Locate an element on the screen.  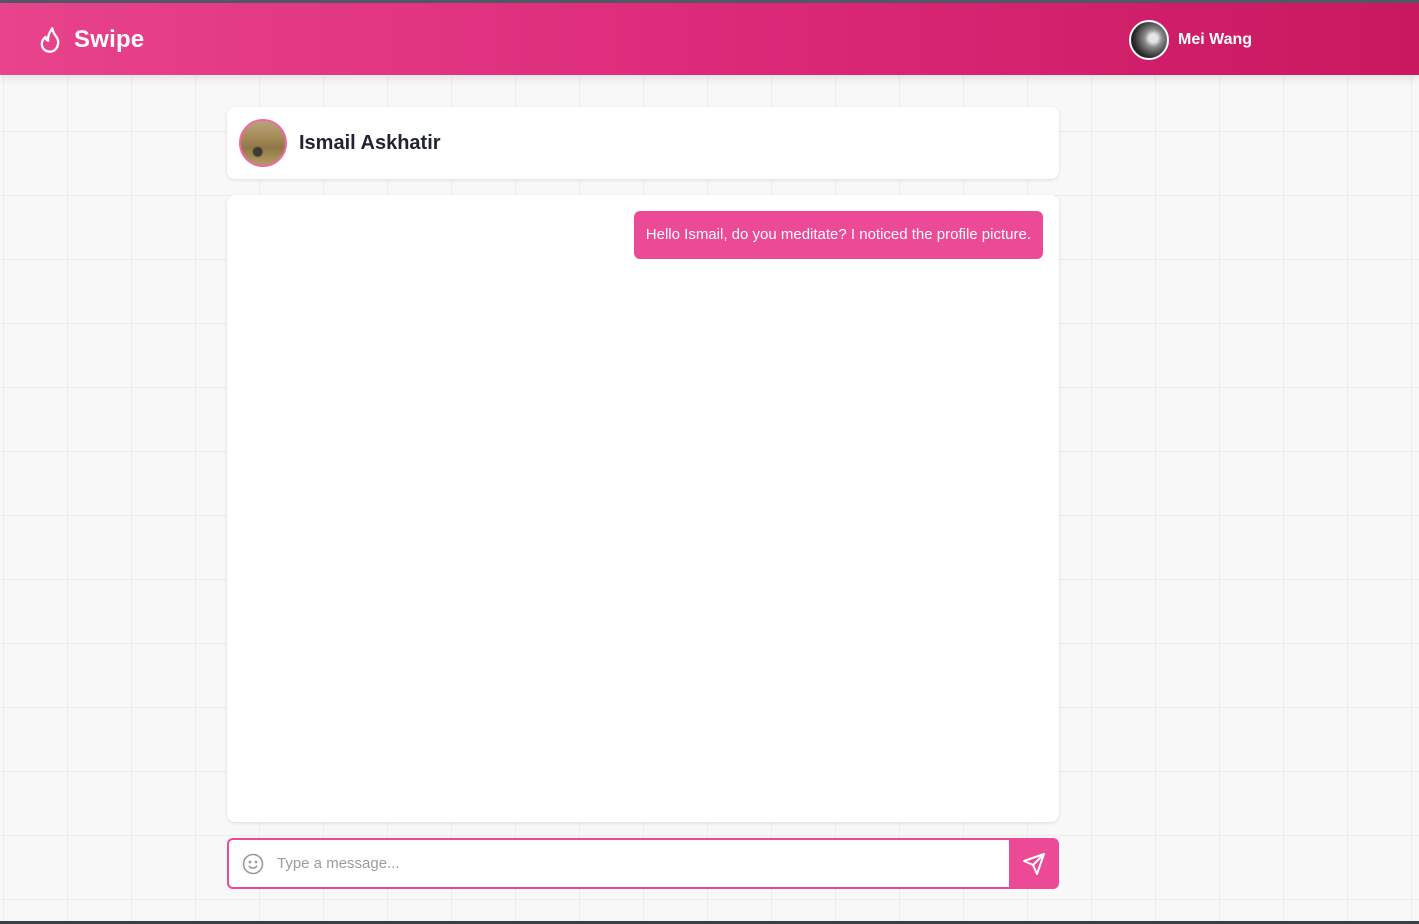
emoji-button is located at coordinates (253, 863).